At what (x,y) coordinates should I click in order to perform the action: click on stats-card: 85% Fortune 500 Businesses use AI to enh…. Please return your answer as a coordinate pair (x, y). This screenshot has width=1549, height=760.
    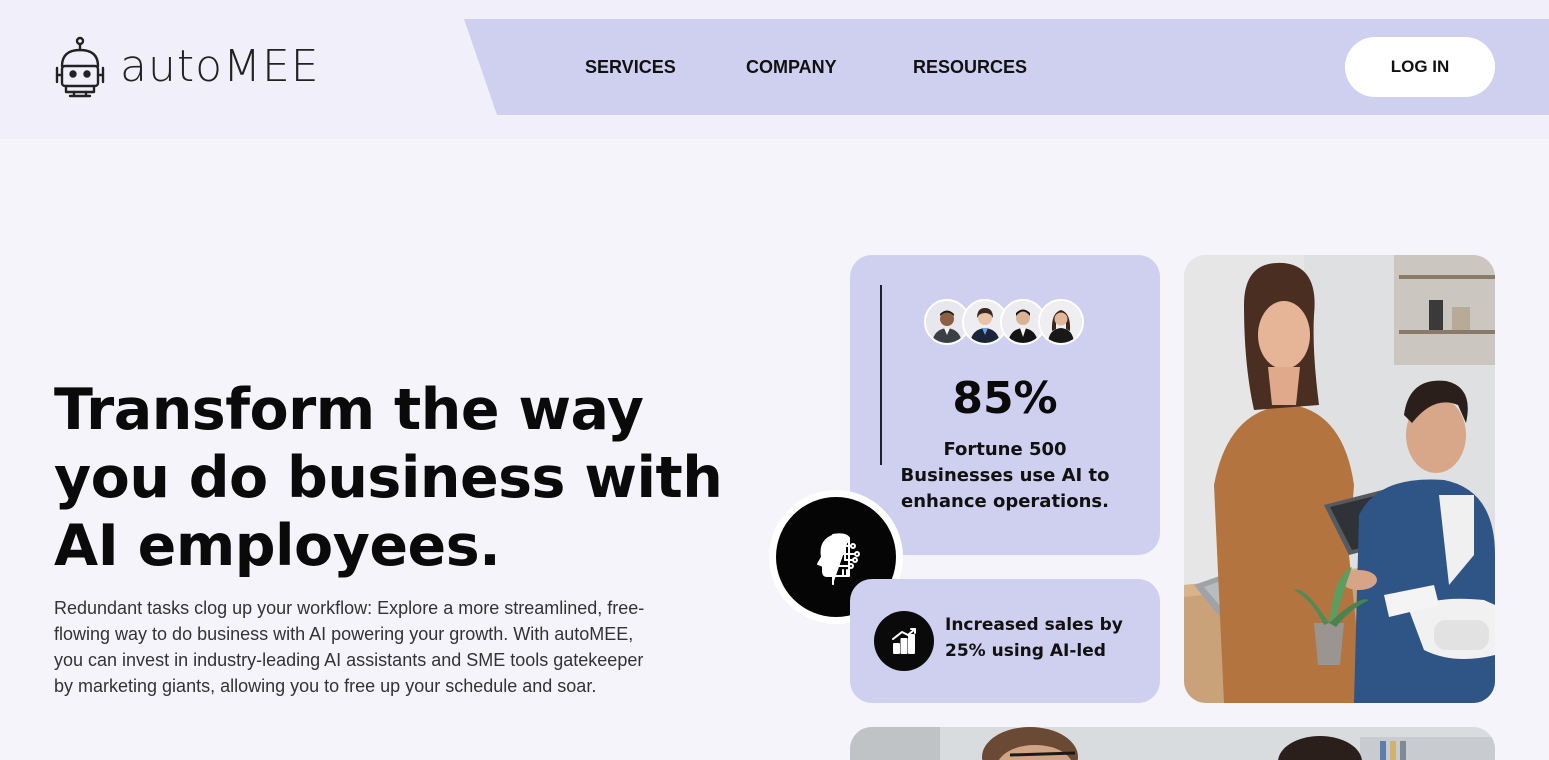
    Looking at the image, I should click on (1005, 405).